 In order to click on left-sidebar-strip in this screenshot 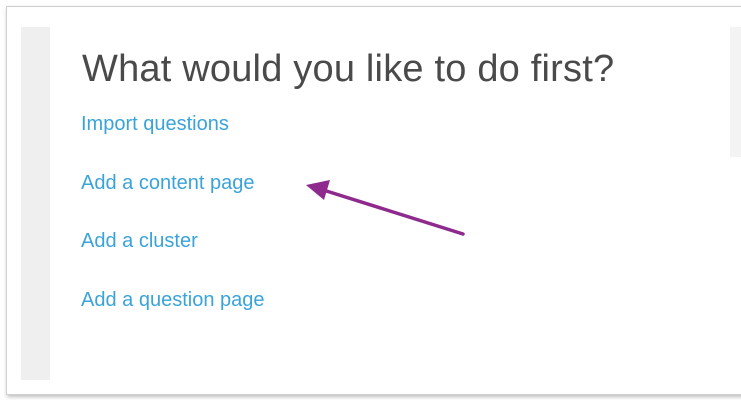, I will do `click(35, 203)`.